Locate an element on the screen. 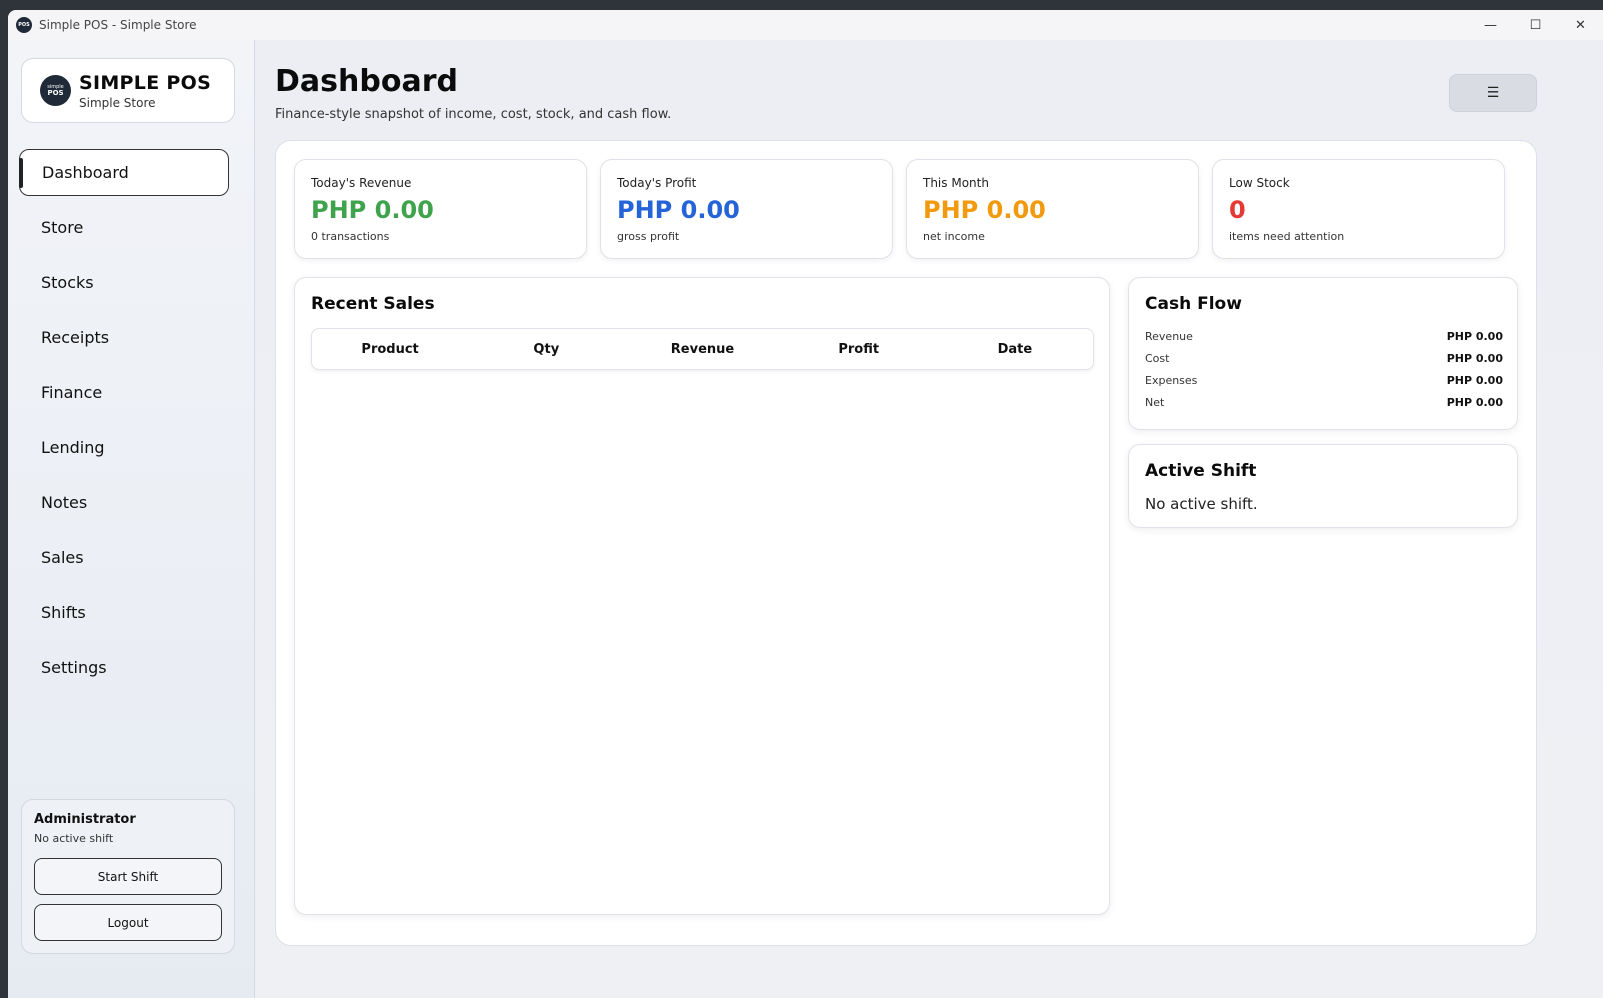 This screenshot has height=998, width=1603. brand-name: SIMPLE POS is located at coordinates (145, 82).